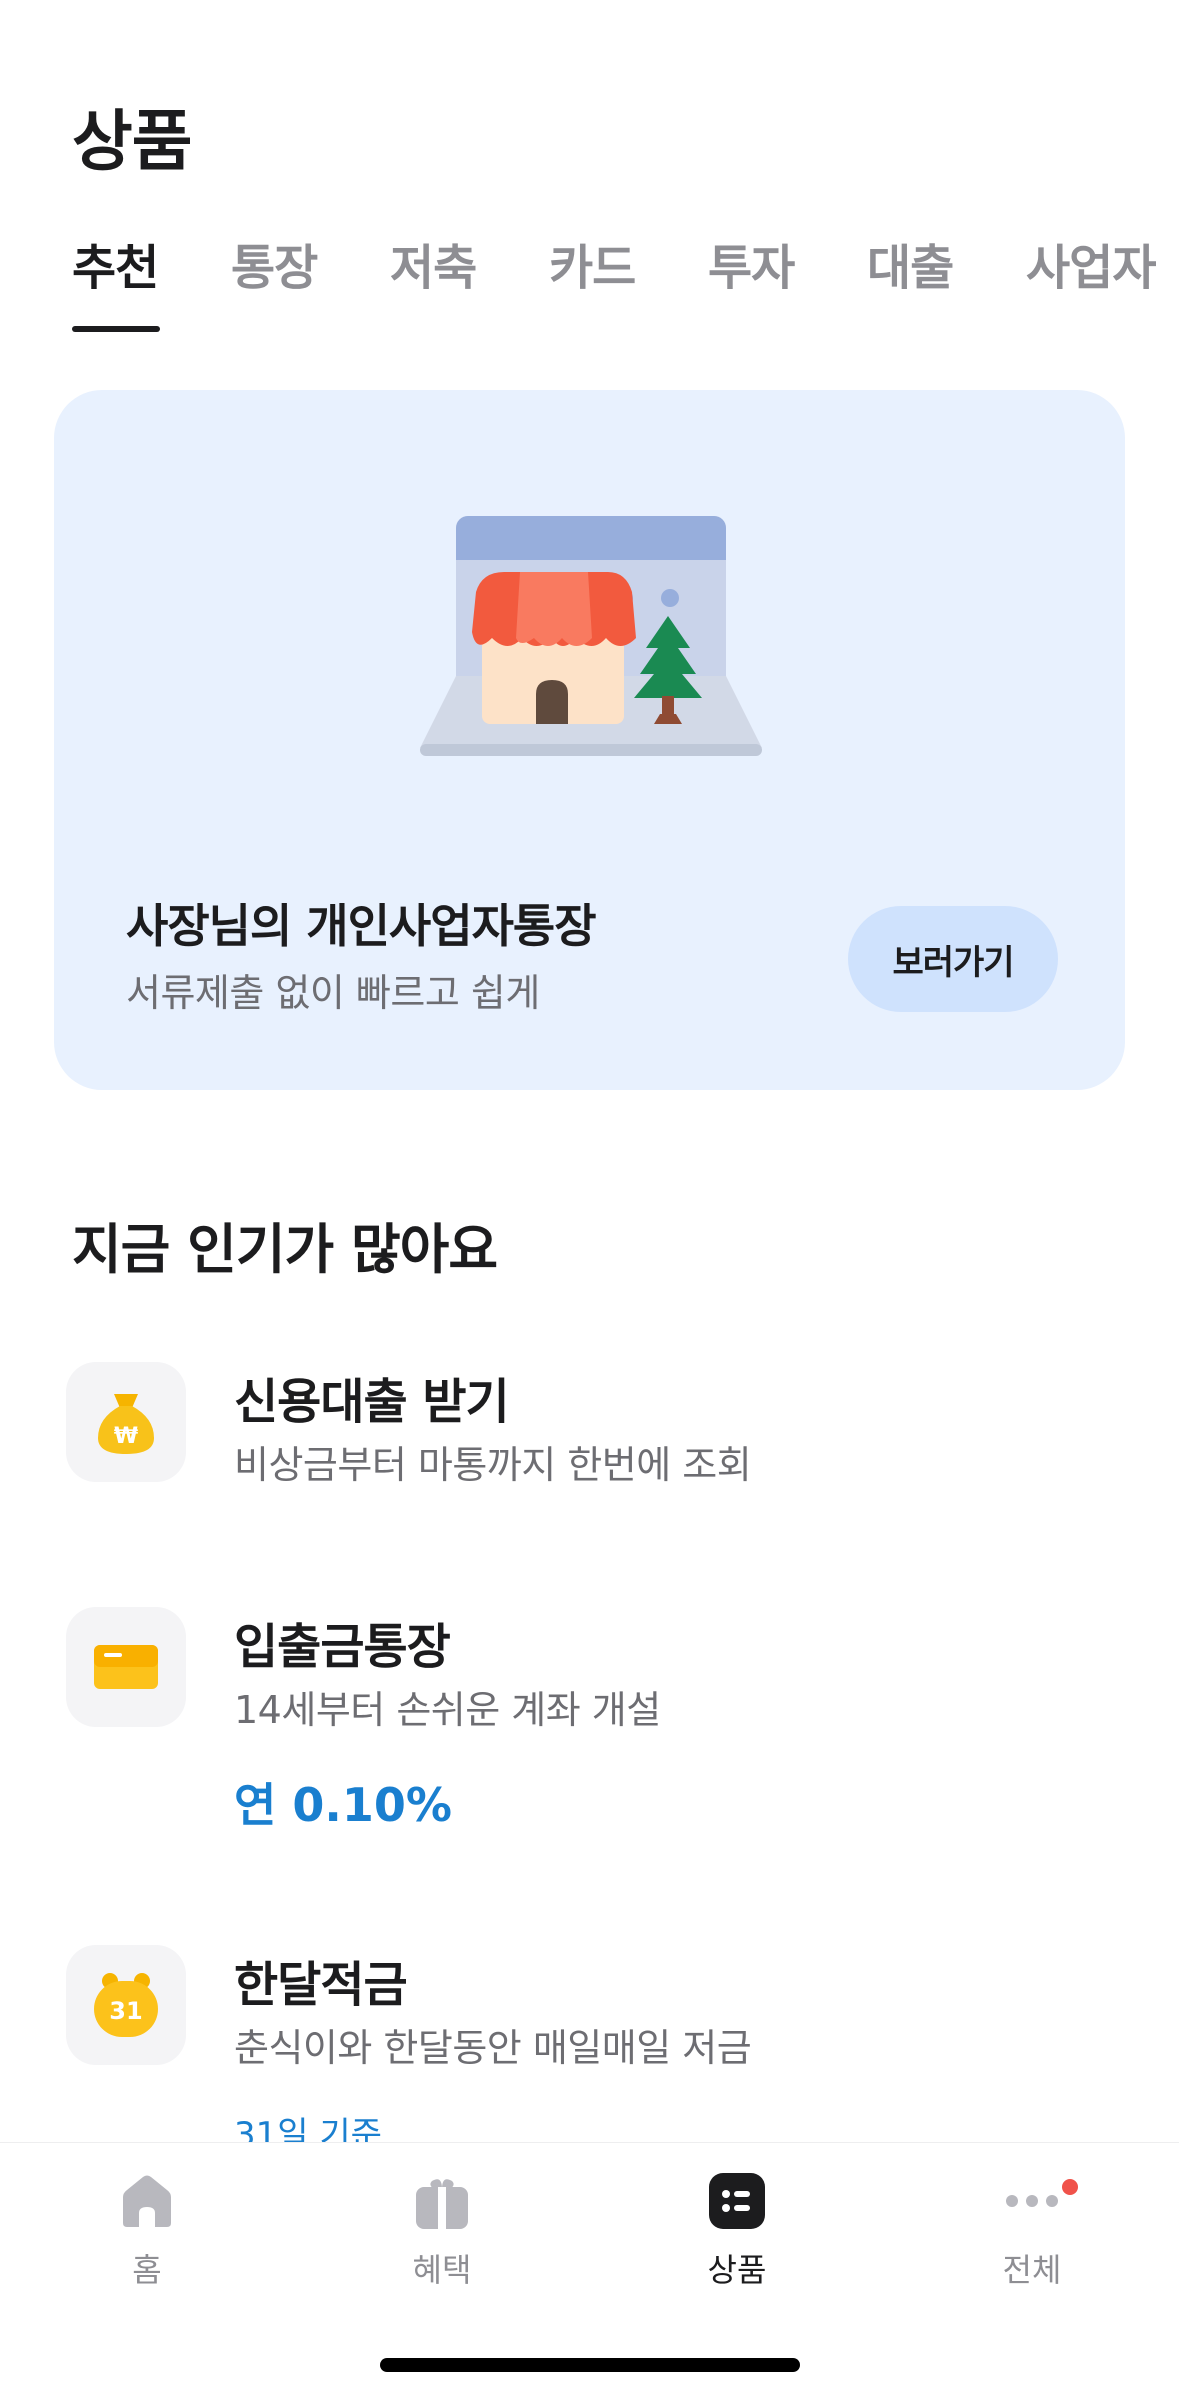 The width and height of the screenshot is (1179, 2396). Describe the element at coordinates (442, 2241) in the screenshot. I see `nav-benefits: 혜택` at that location.